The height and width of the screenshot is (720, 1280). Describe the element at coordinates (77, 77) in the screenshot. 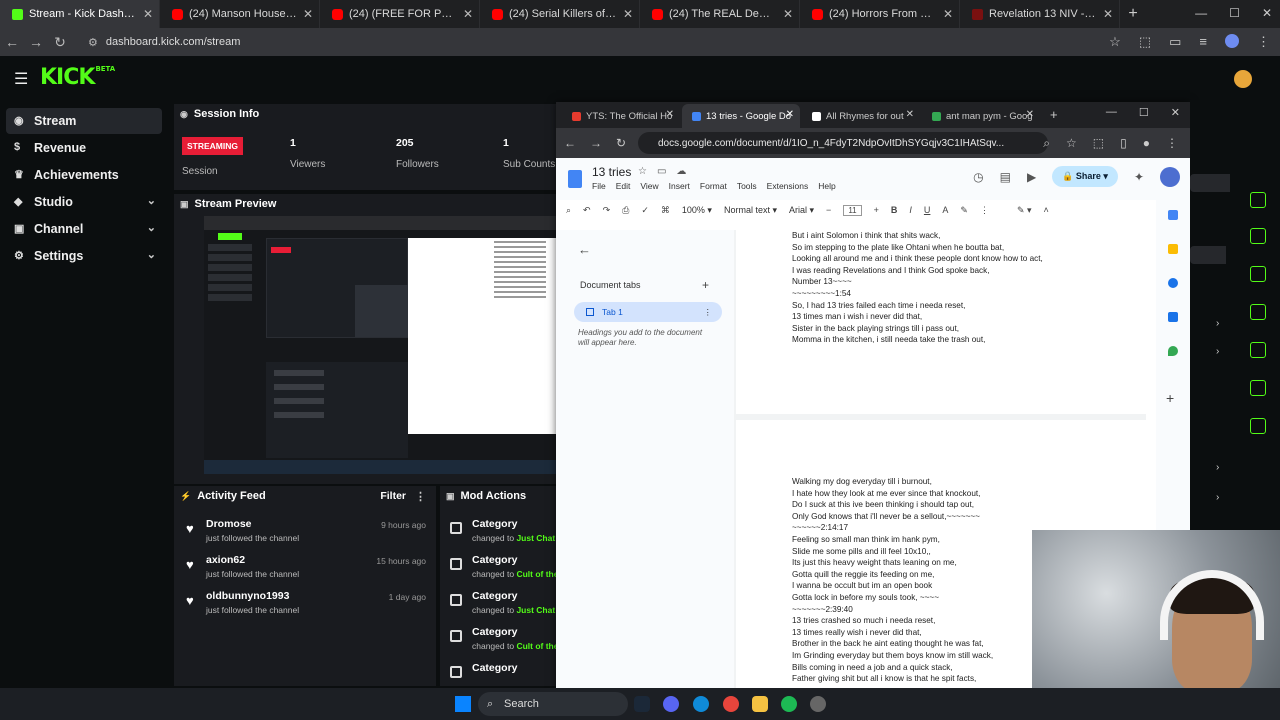

I see `kick-logo: KICKBETA` at that location.